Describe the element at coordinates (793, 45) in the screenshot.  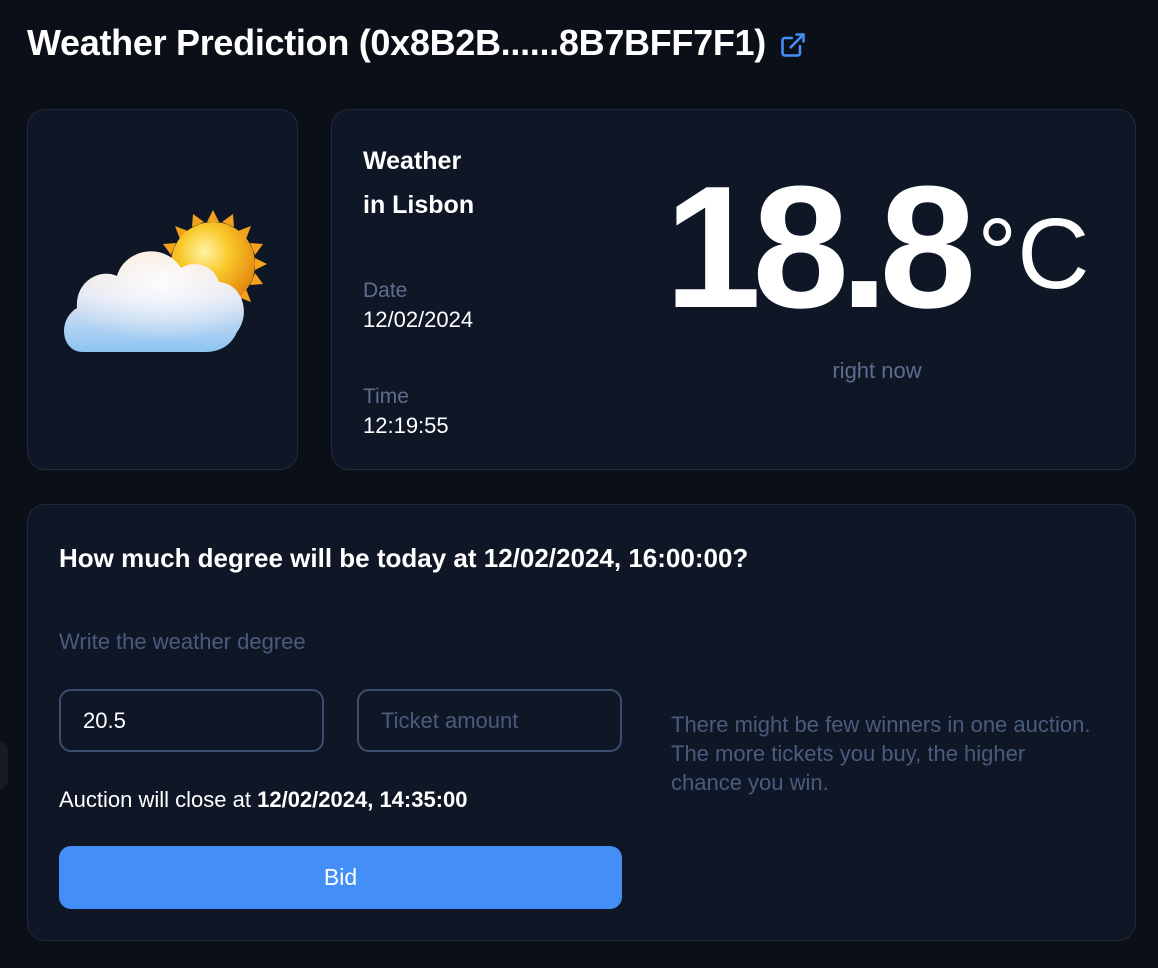
I see `external-link-icon` at that location.